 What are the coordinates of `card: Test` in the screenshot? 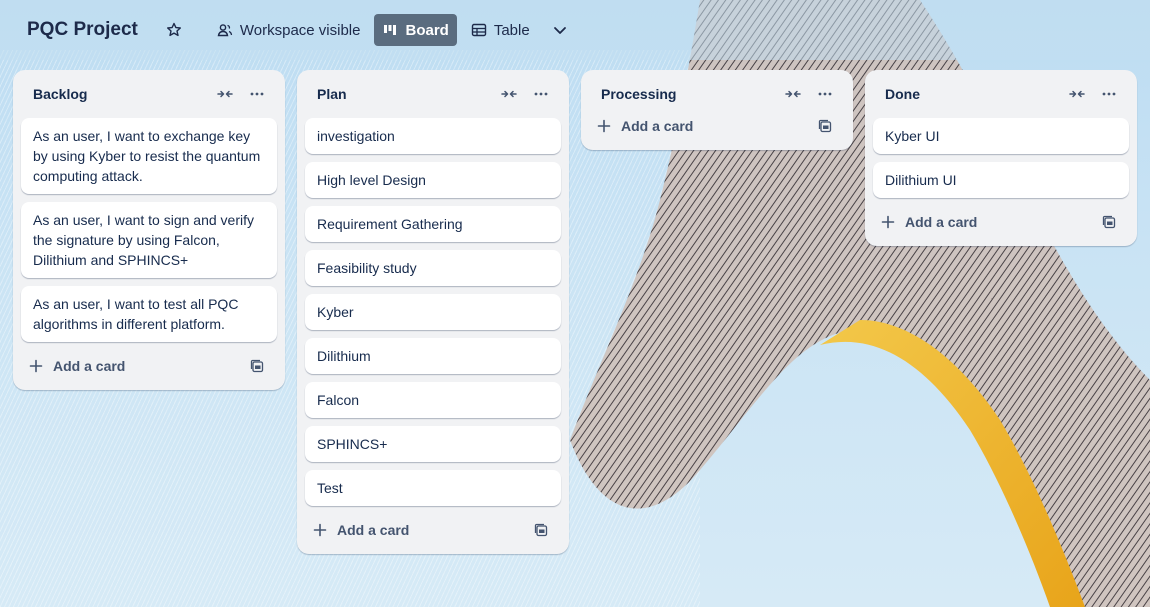 It's located at (433, 488).